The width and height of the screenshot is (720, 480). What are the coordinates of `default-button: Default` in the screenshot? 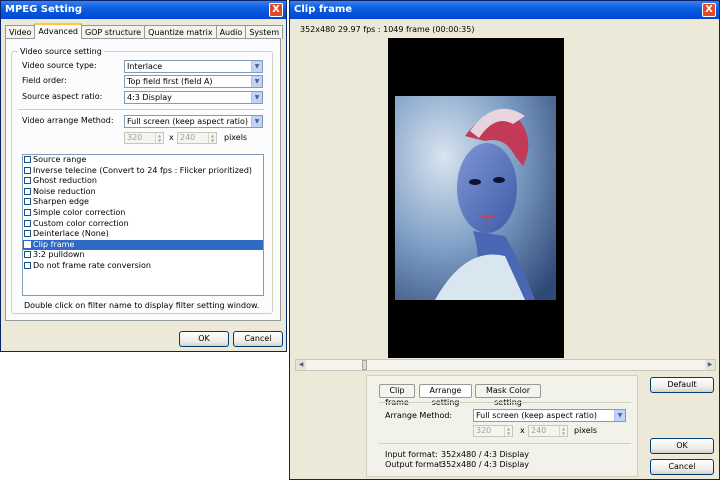 It's located at (682, 385).